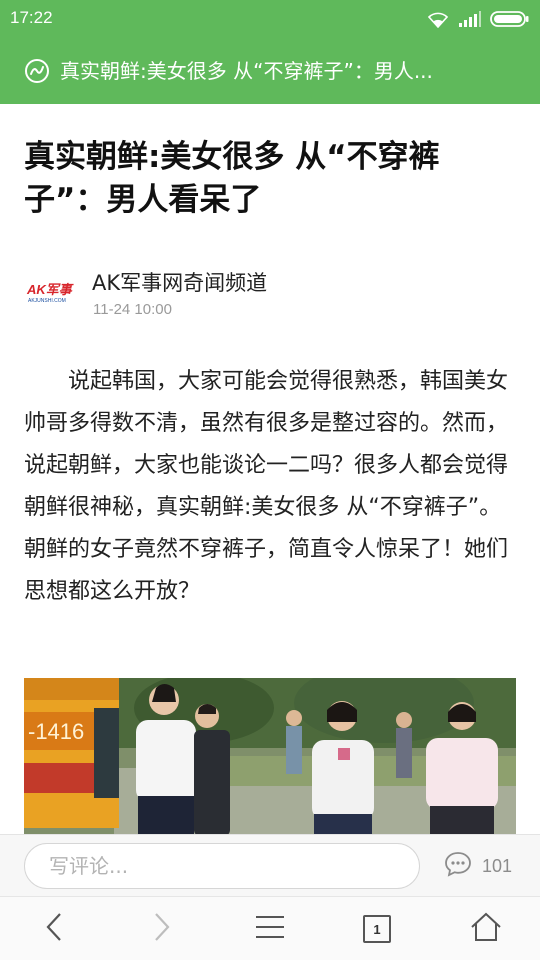 Image resolution: width=540 pixels, height=960 pixels. I want to click on source-logo-text: AK军事, so click(50, 289).